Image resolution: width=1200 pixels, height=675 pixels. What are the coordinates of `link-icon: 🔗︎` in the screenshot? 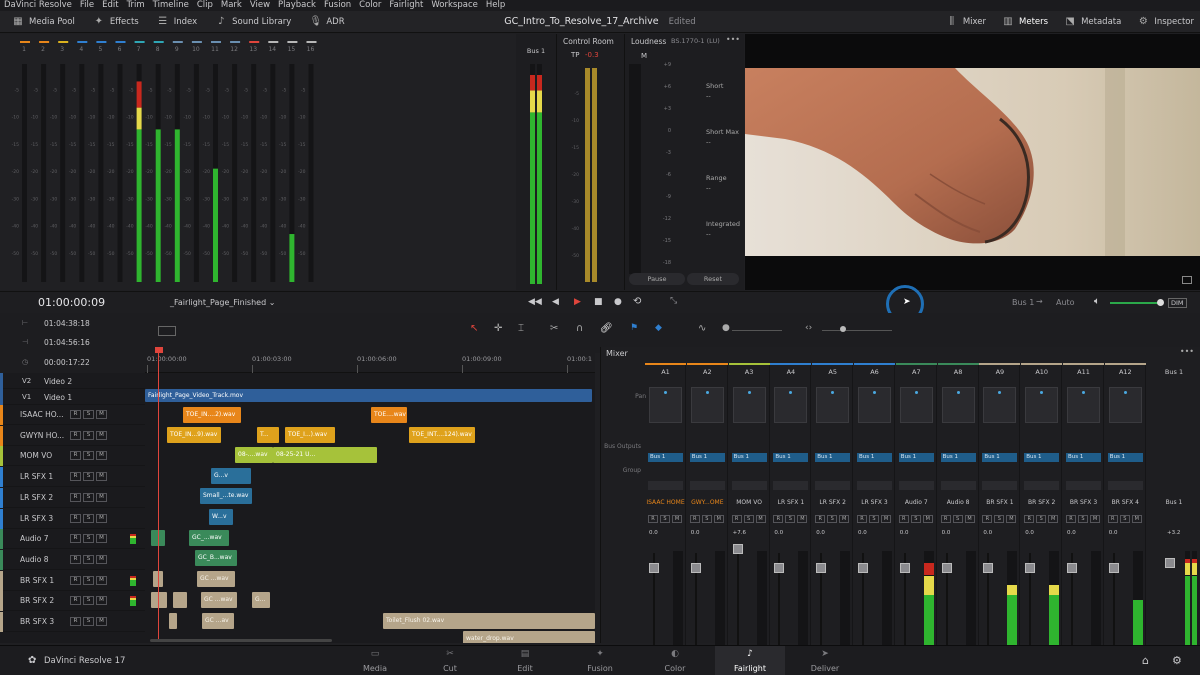 It's located at (606, 328).